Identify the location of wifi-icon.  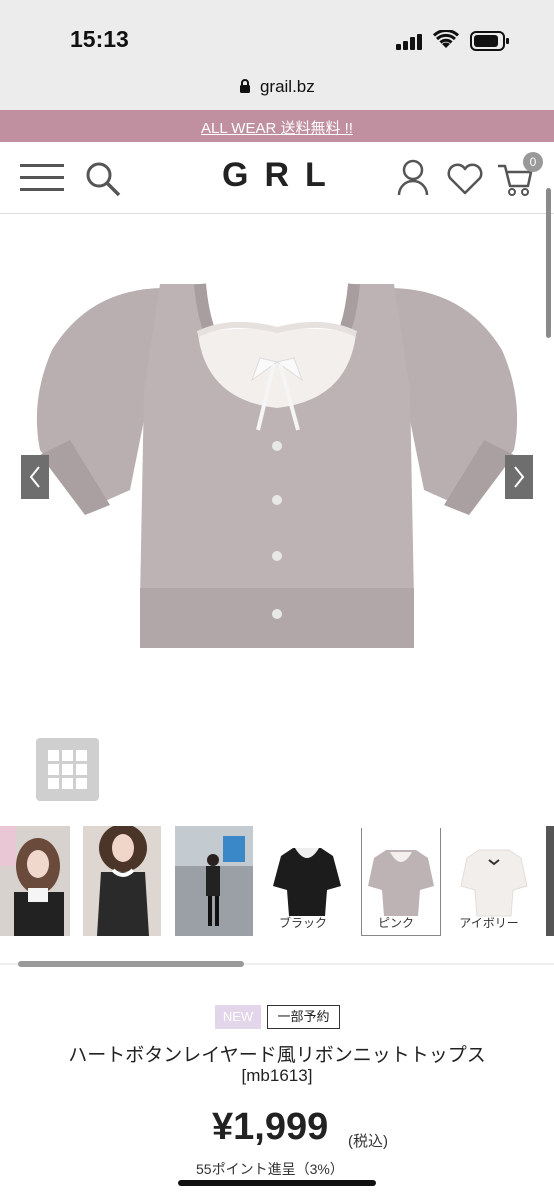
(446, 39).